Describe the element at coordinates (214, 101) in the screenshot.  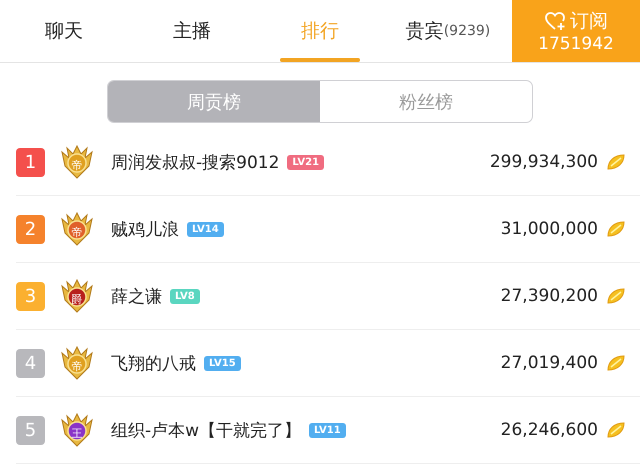
I see `segment-tab: 周贡榜` at that location.